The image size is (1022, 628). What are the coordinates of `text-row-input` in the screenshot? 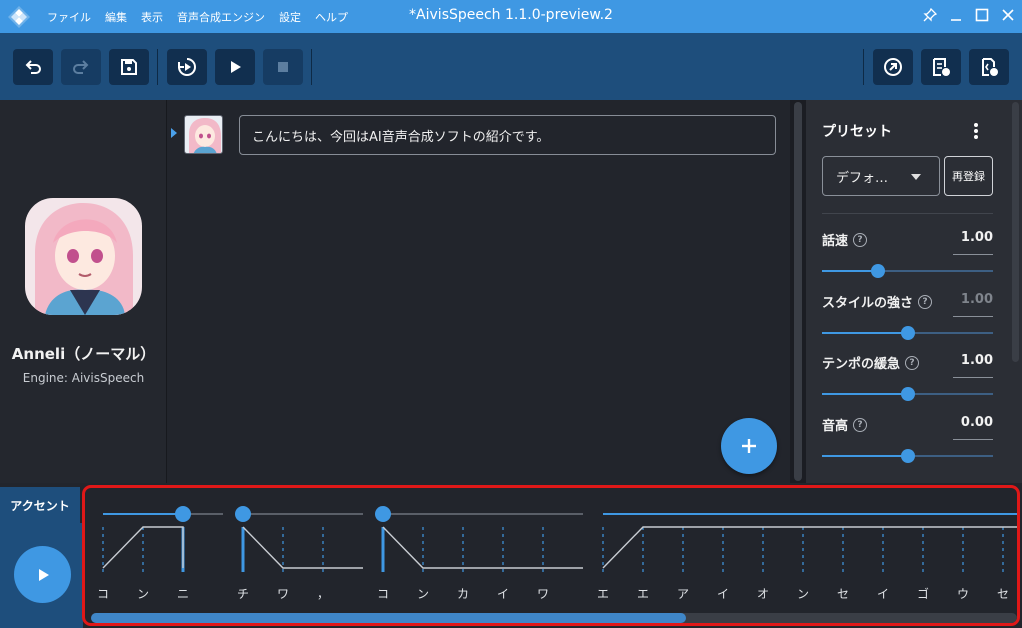 It's located at (507, 135).